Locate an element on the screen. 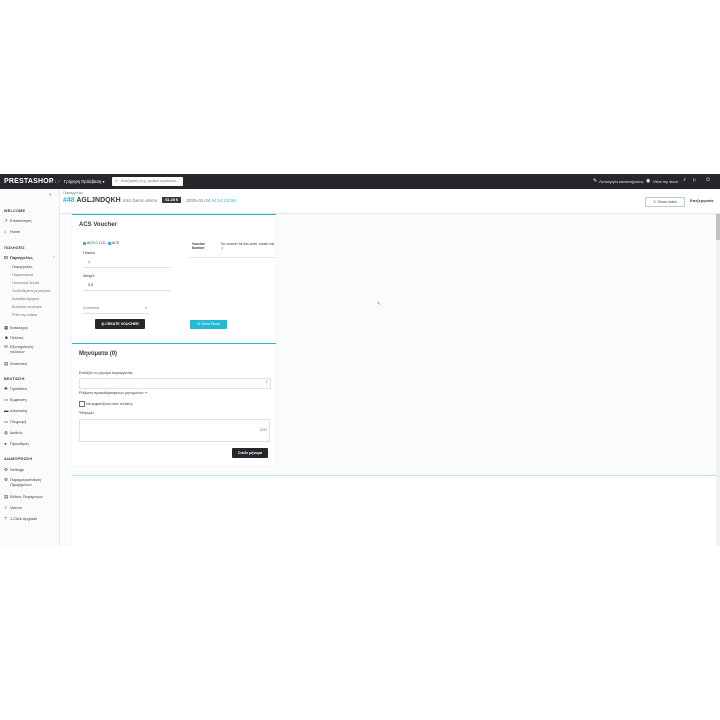  create-voucher-label: CREATE VOUCHER is located at coordinates (122, 324).